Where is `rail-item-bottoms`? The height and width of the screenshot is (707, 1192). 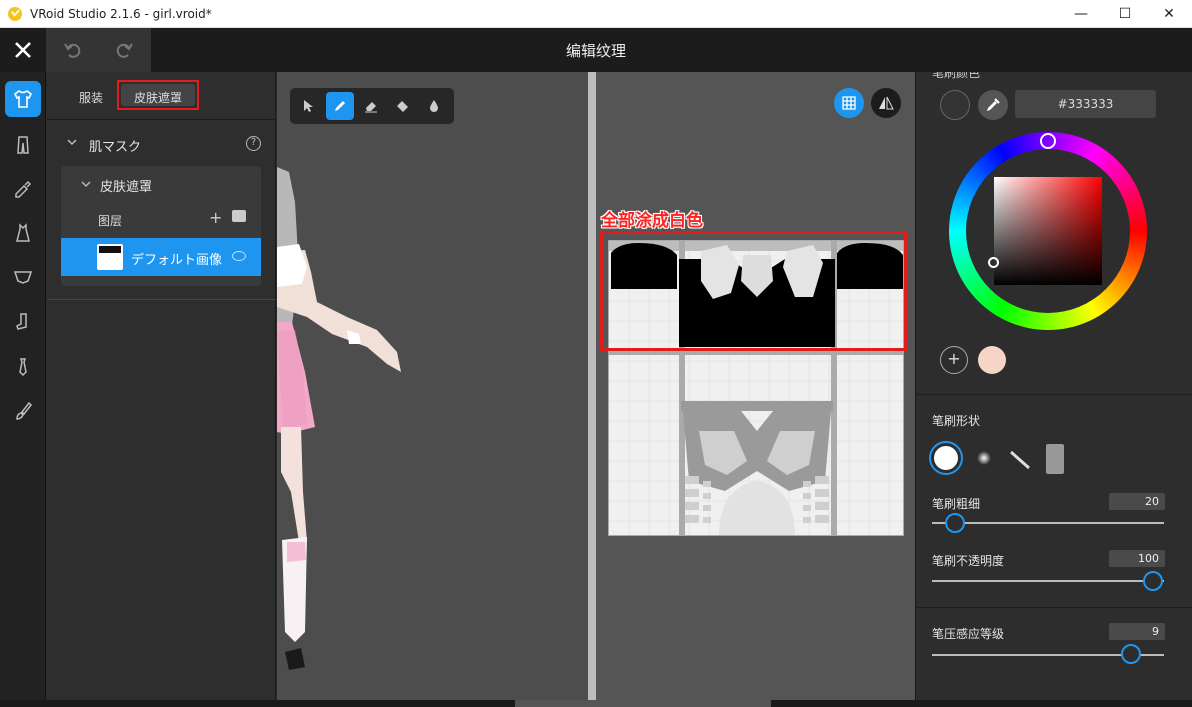
rail-item-bottoms is located at coordinates (23, 145).